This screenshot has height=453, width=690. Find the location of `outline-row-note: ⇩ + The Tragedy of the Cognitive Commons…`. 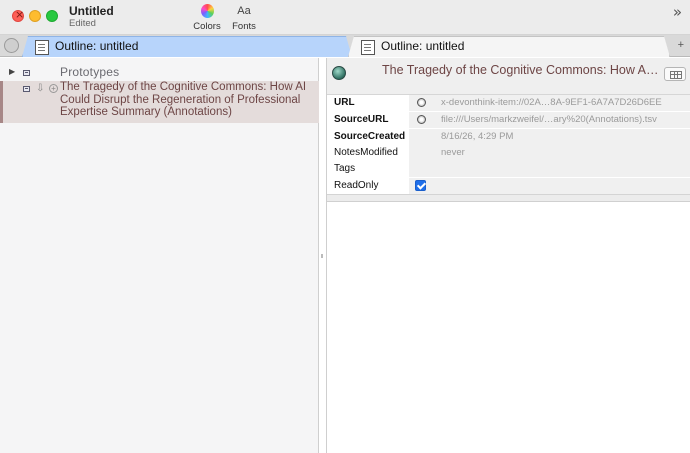

outline-row-note: ⇩ + The Tragedy of the Cognitive Commons… is located at coordinates (159, 102).